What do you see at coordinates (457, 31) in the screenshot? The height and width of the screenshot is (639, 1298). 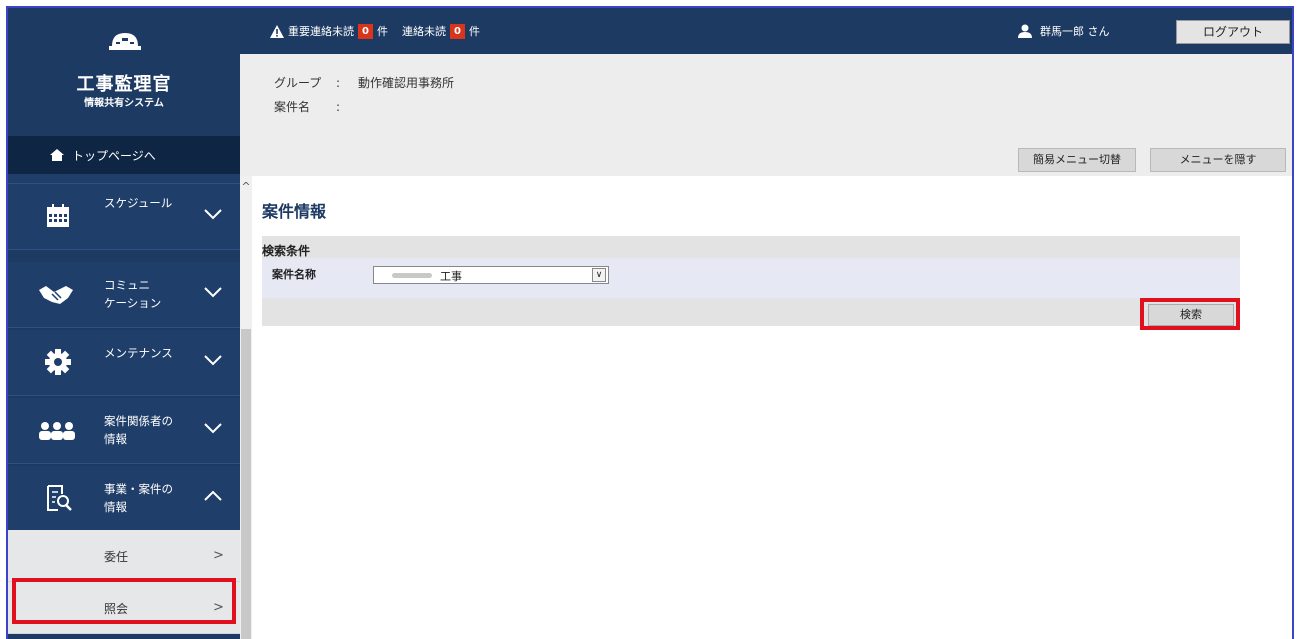 I see `unread-count: 0` at bounding box center [457, 31].